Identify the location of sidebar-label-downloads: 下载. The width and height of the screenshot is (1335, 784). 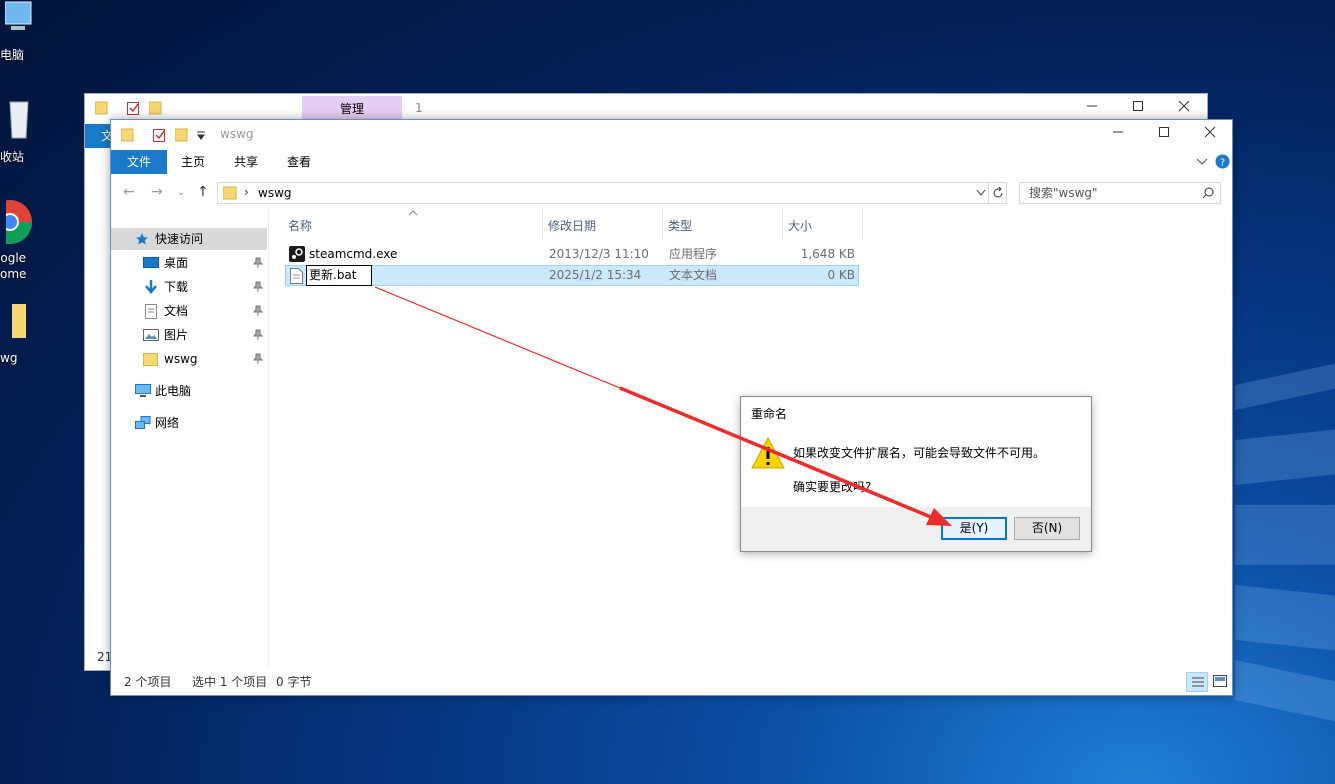
(176, 287).